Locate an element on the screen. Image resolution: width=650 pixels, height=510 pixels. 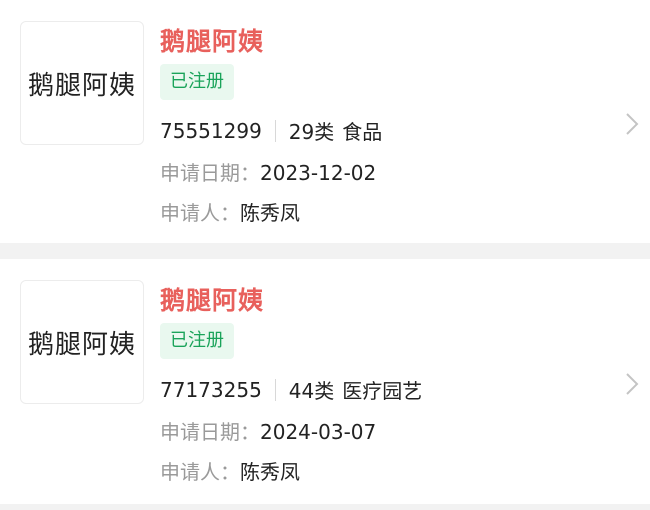
registration-line: 75551299 29类 食品 is located at coordinates (271, 130).